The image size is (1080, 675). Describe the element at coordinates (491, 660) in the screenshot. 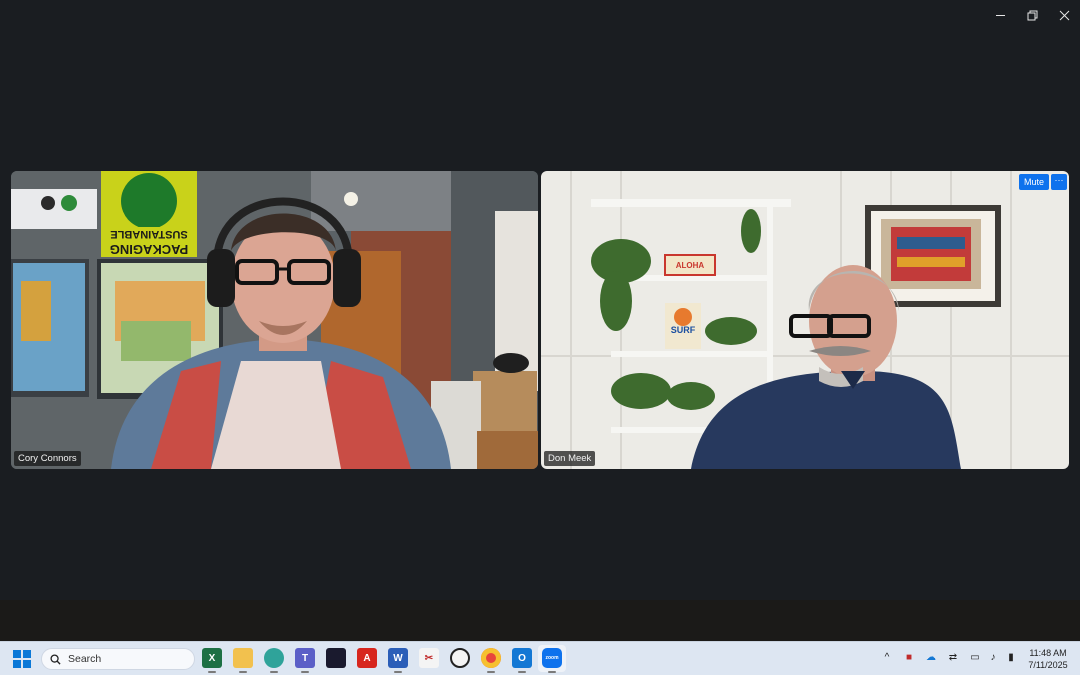

I see `chrome-icon` at that location.